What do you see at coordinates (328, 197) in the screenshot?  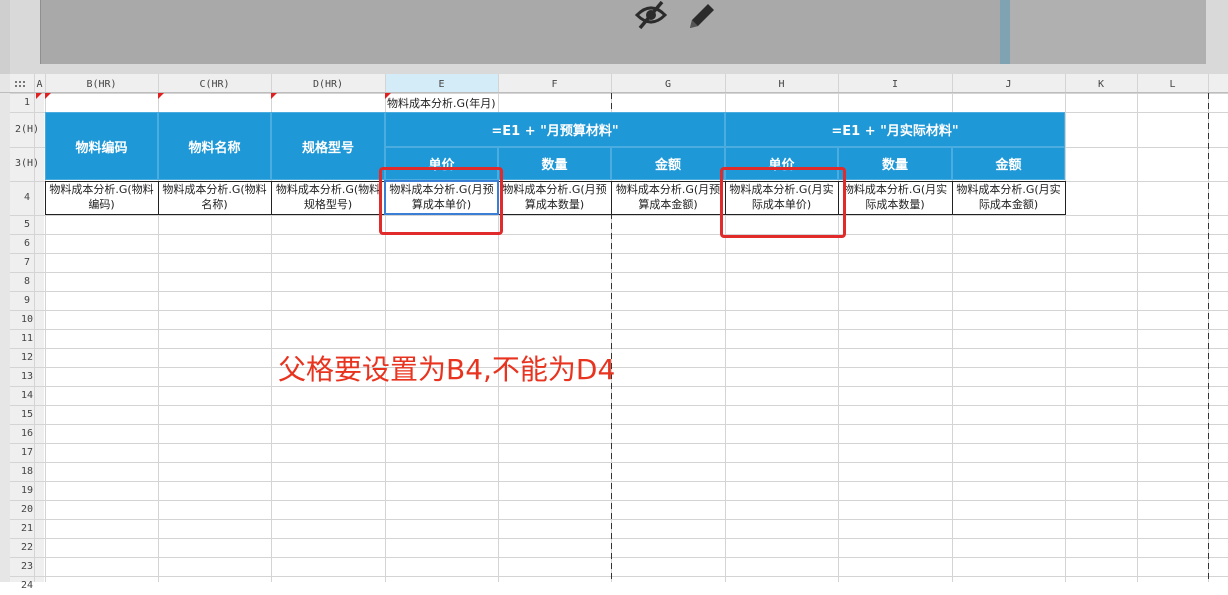 I see `cell-d4: 物料成本分析.G(物料规格型号)` at bounding box center [328, 197].